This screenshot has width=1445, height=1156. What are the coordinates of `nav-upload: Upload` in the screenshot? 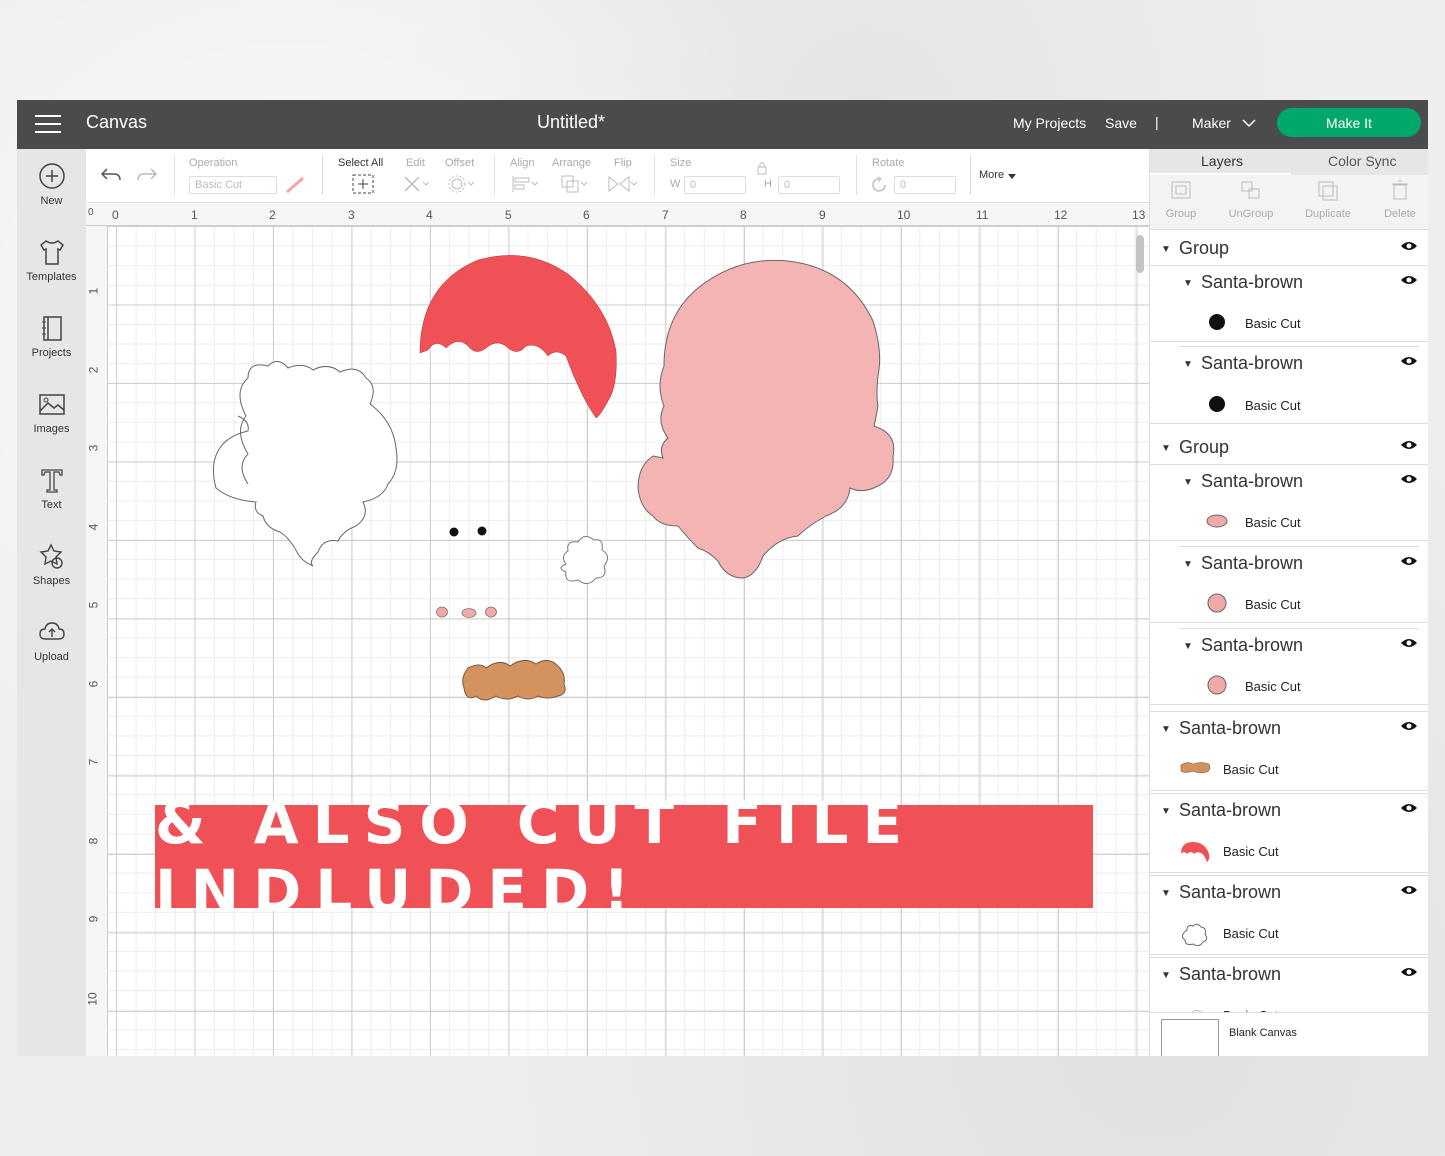 It's located at (51, 640).